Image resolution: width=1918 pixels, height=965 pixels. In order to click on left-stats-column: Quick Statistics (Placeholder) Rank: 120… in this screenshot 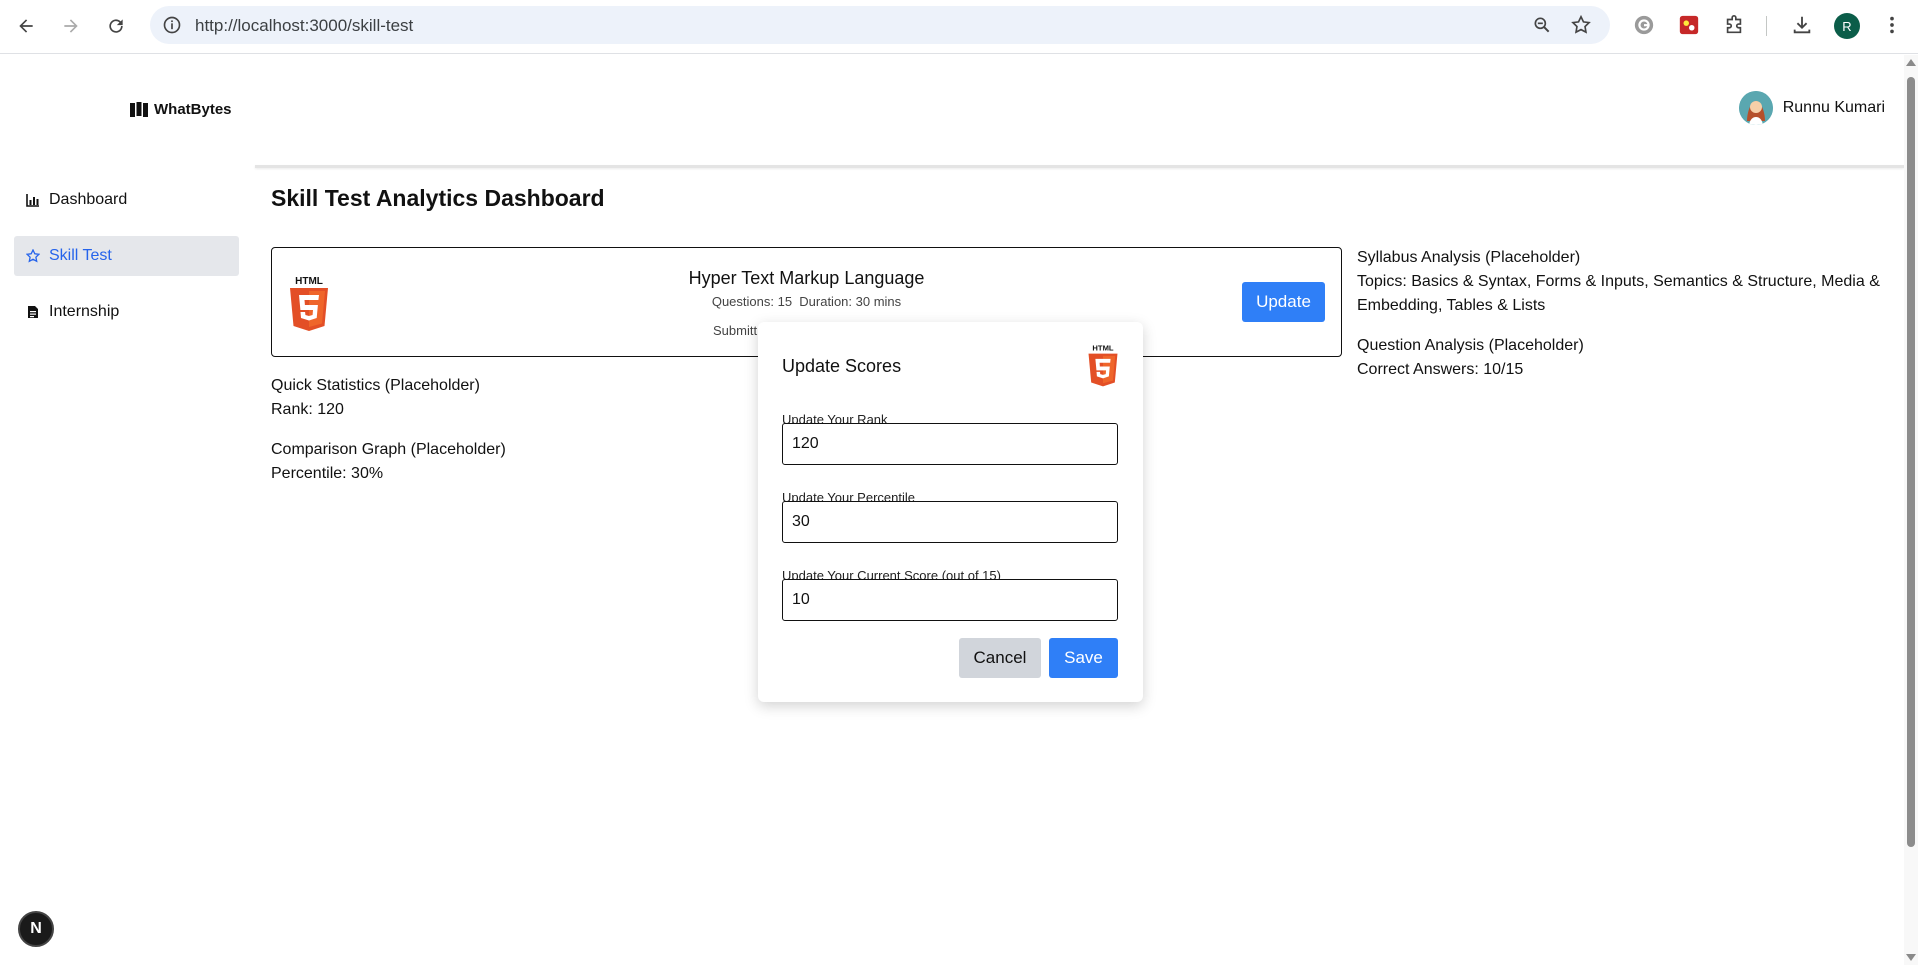, I will do `click(388, 438)`.